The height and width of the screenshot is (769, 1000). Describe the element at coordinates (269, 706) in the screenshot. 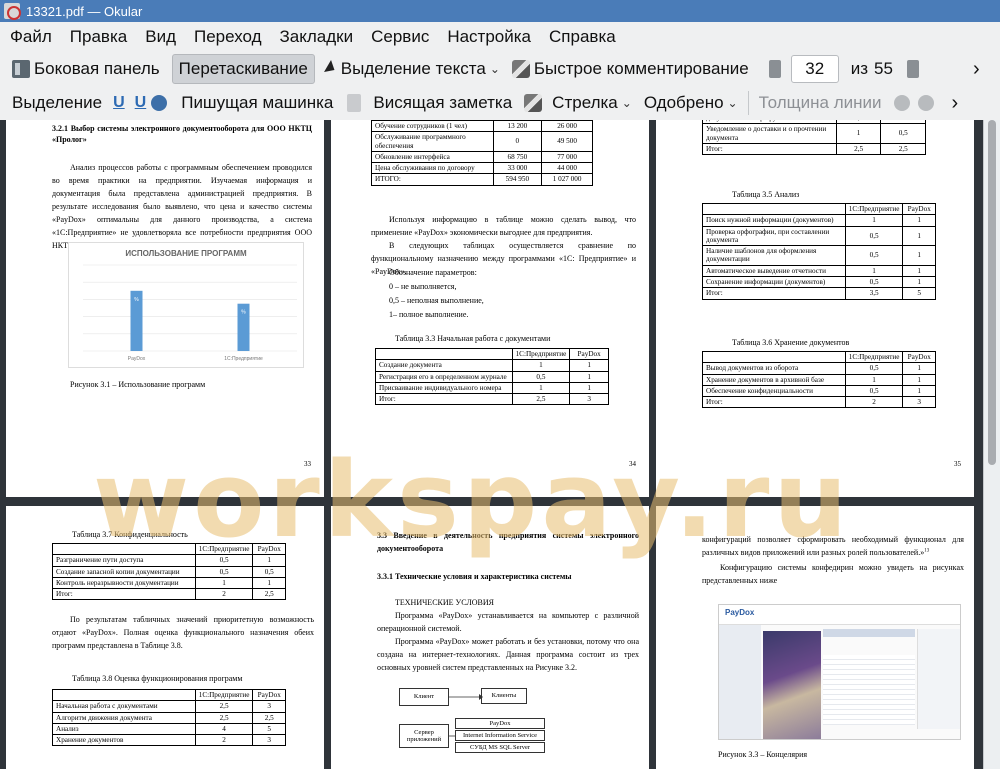

I see `table-cell: 3` at that location.